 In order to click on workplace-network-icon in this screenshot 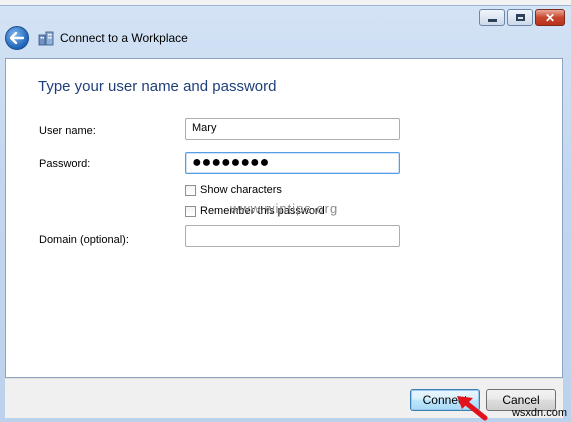, I will do `click(46, 38)`.